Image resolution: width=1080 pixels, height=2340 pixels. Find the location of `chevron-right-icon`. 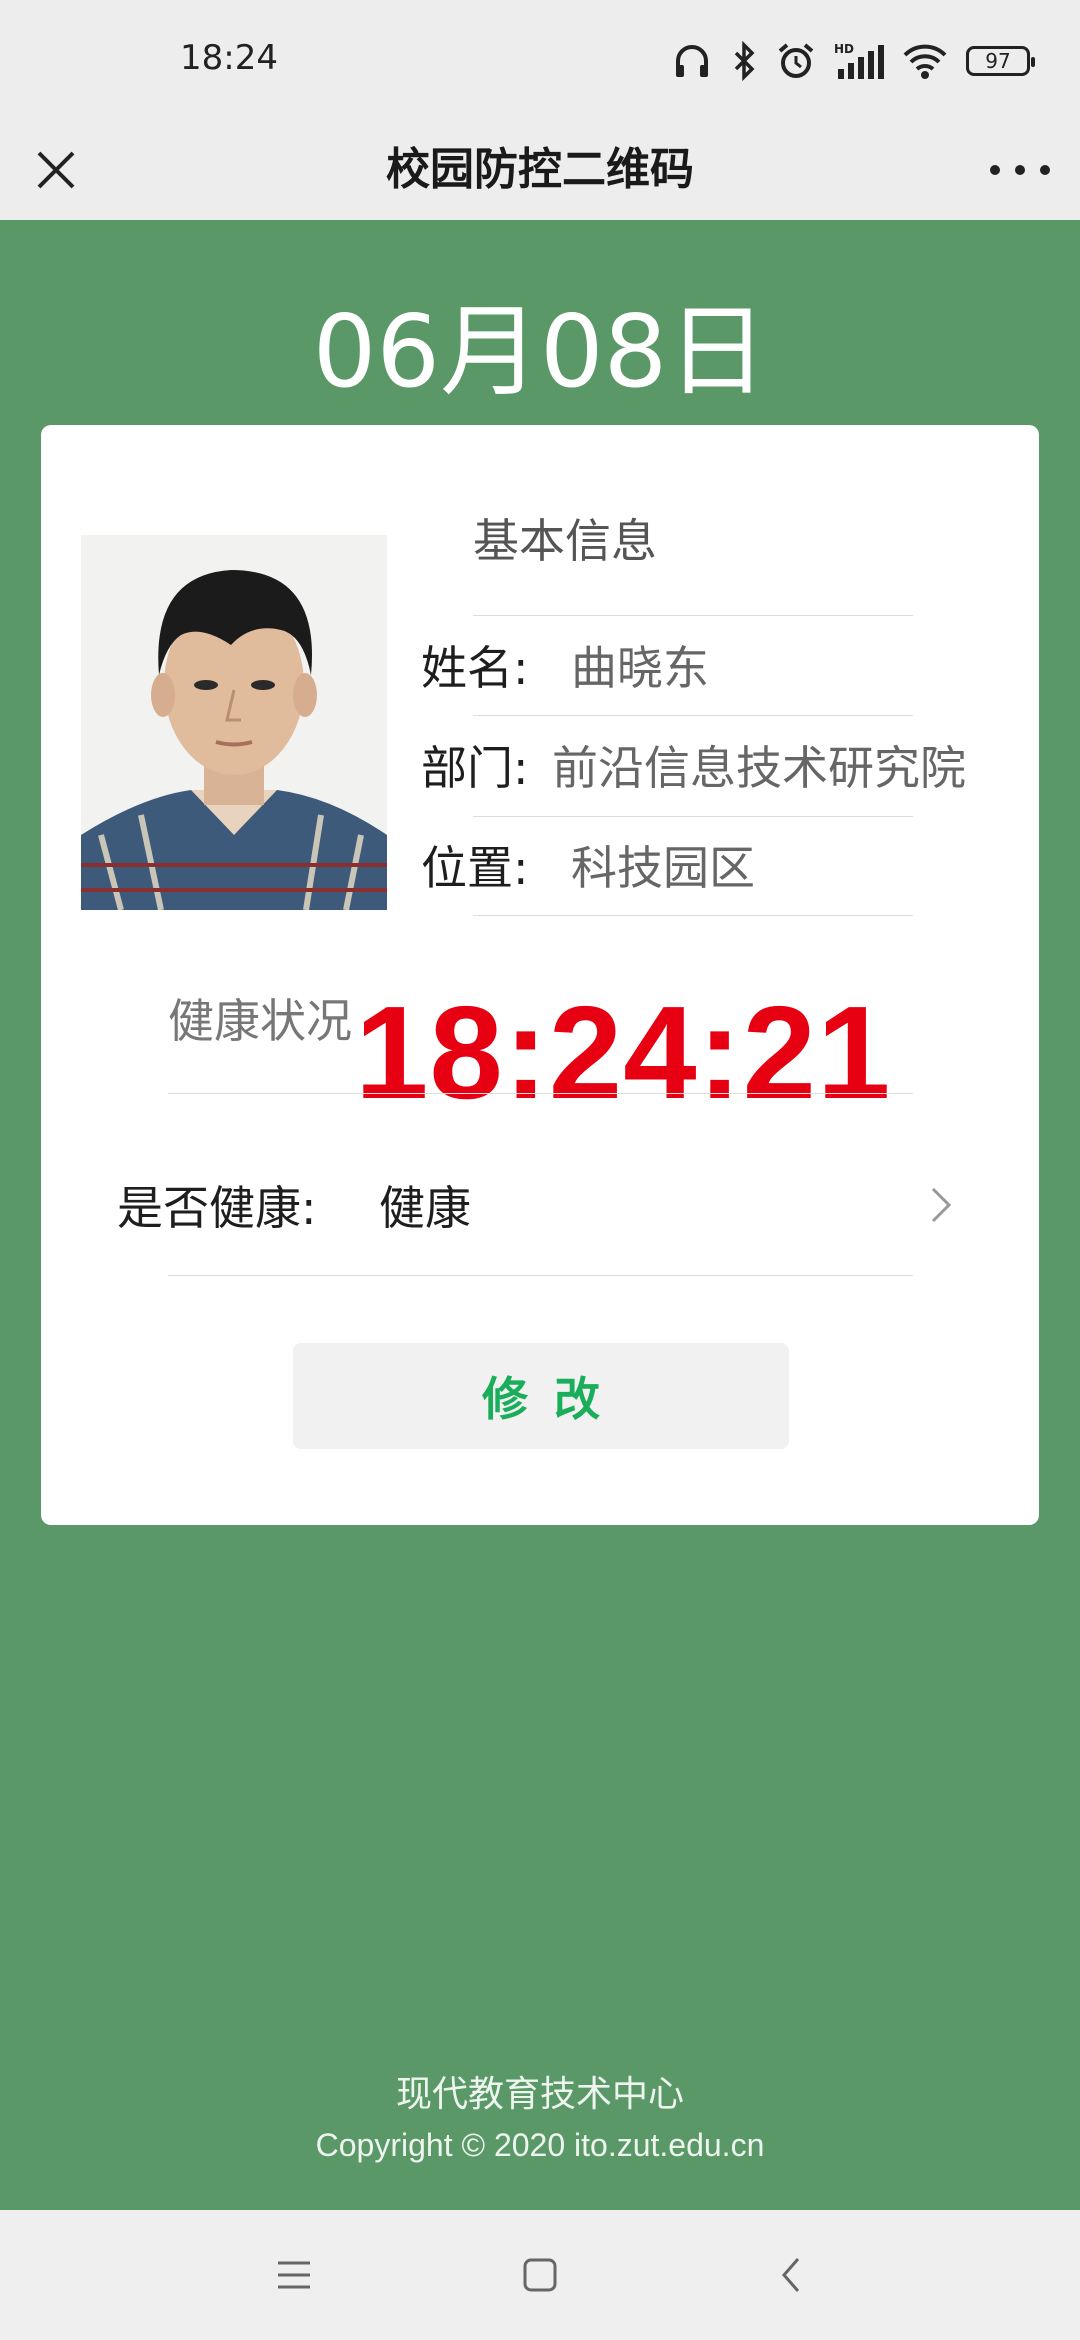

chevron-right-icon is located at coordinates (941, 1205).